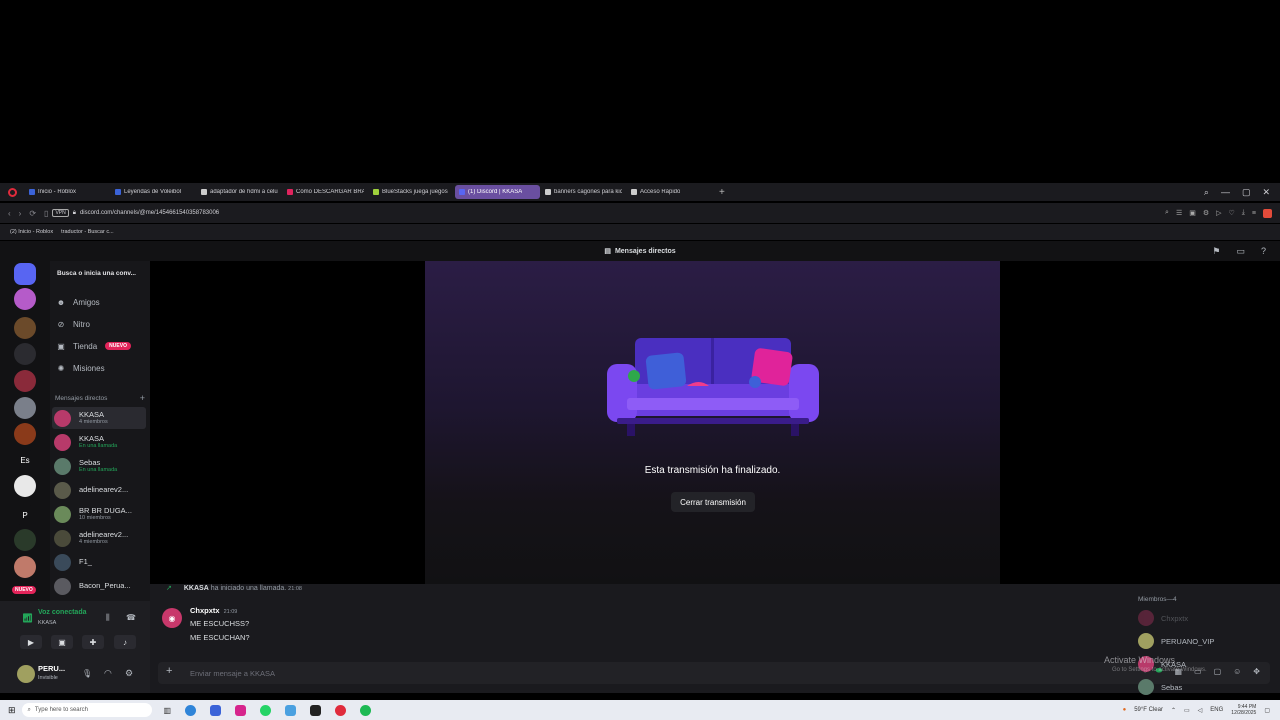 The height and width of the screenshot is (720, 1280). Describe the element at coordinates (47, 623) in the screenshot. I see `voice-channel: KKASA` at that location.